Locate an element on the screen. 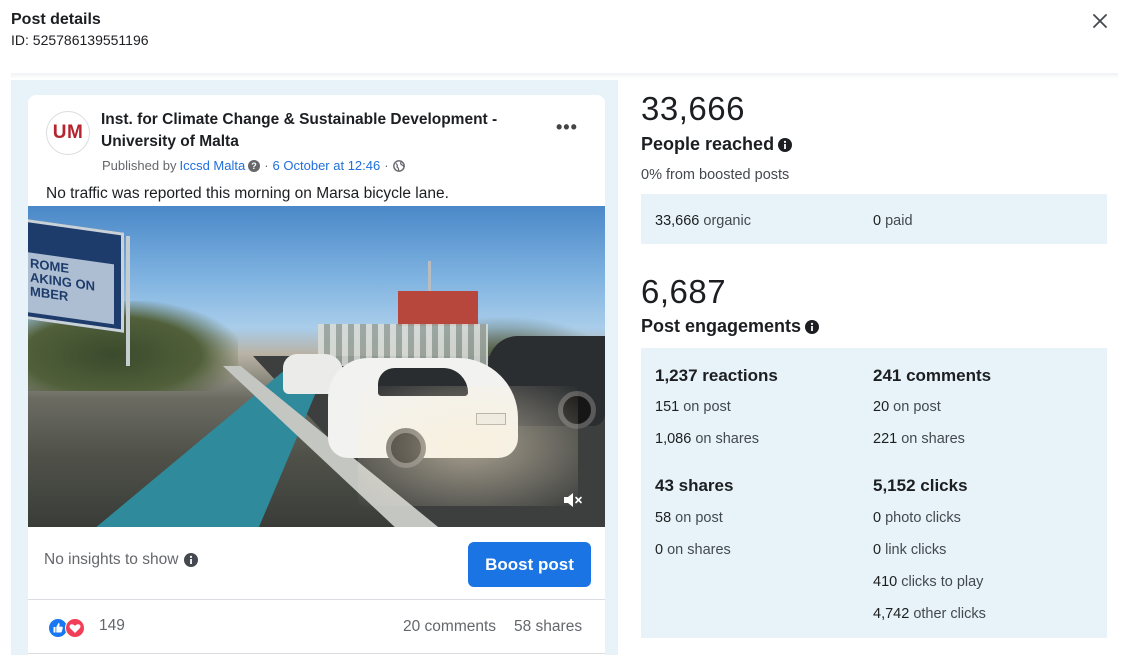 This screenshot has width=1123, height=655. more-options-button: ••• is located at coordinates (567, 127).